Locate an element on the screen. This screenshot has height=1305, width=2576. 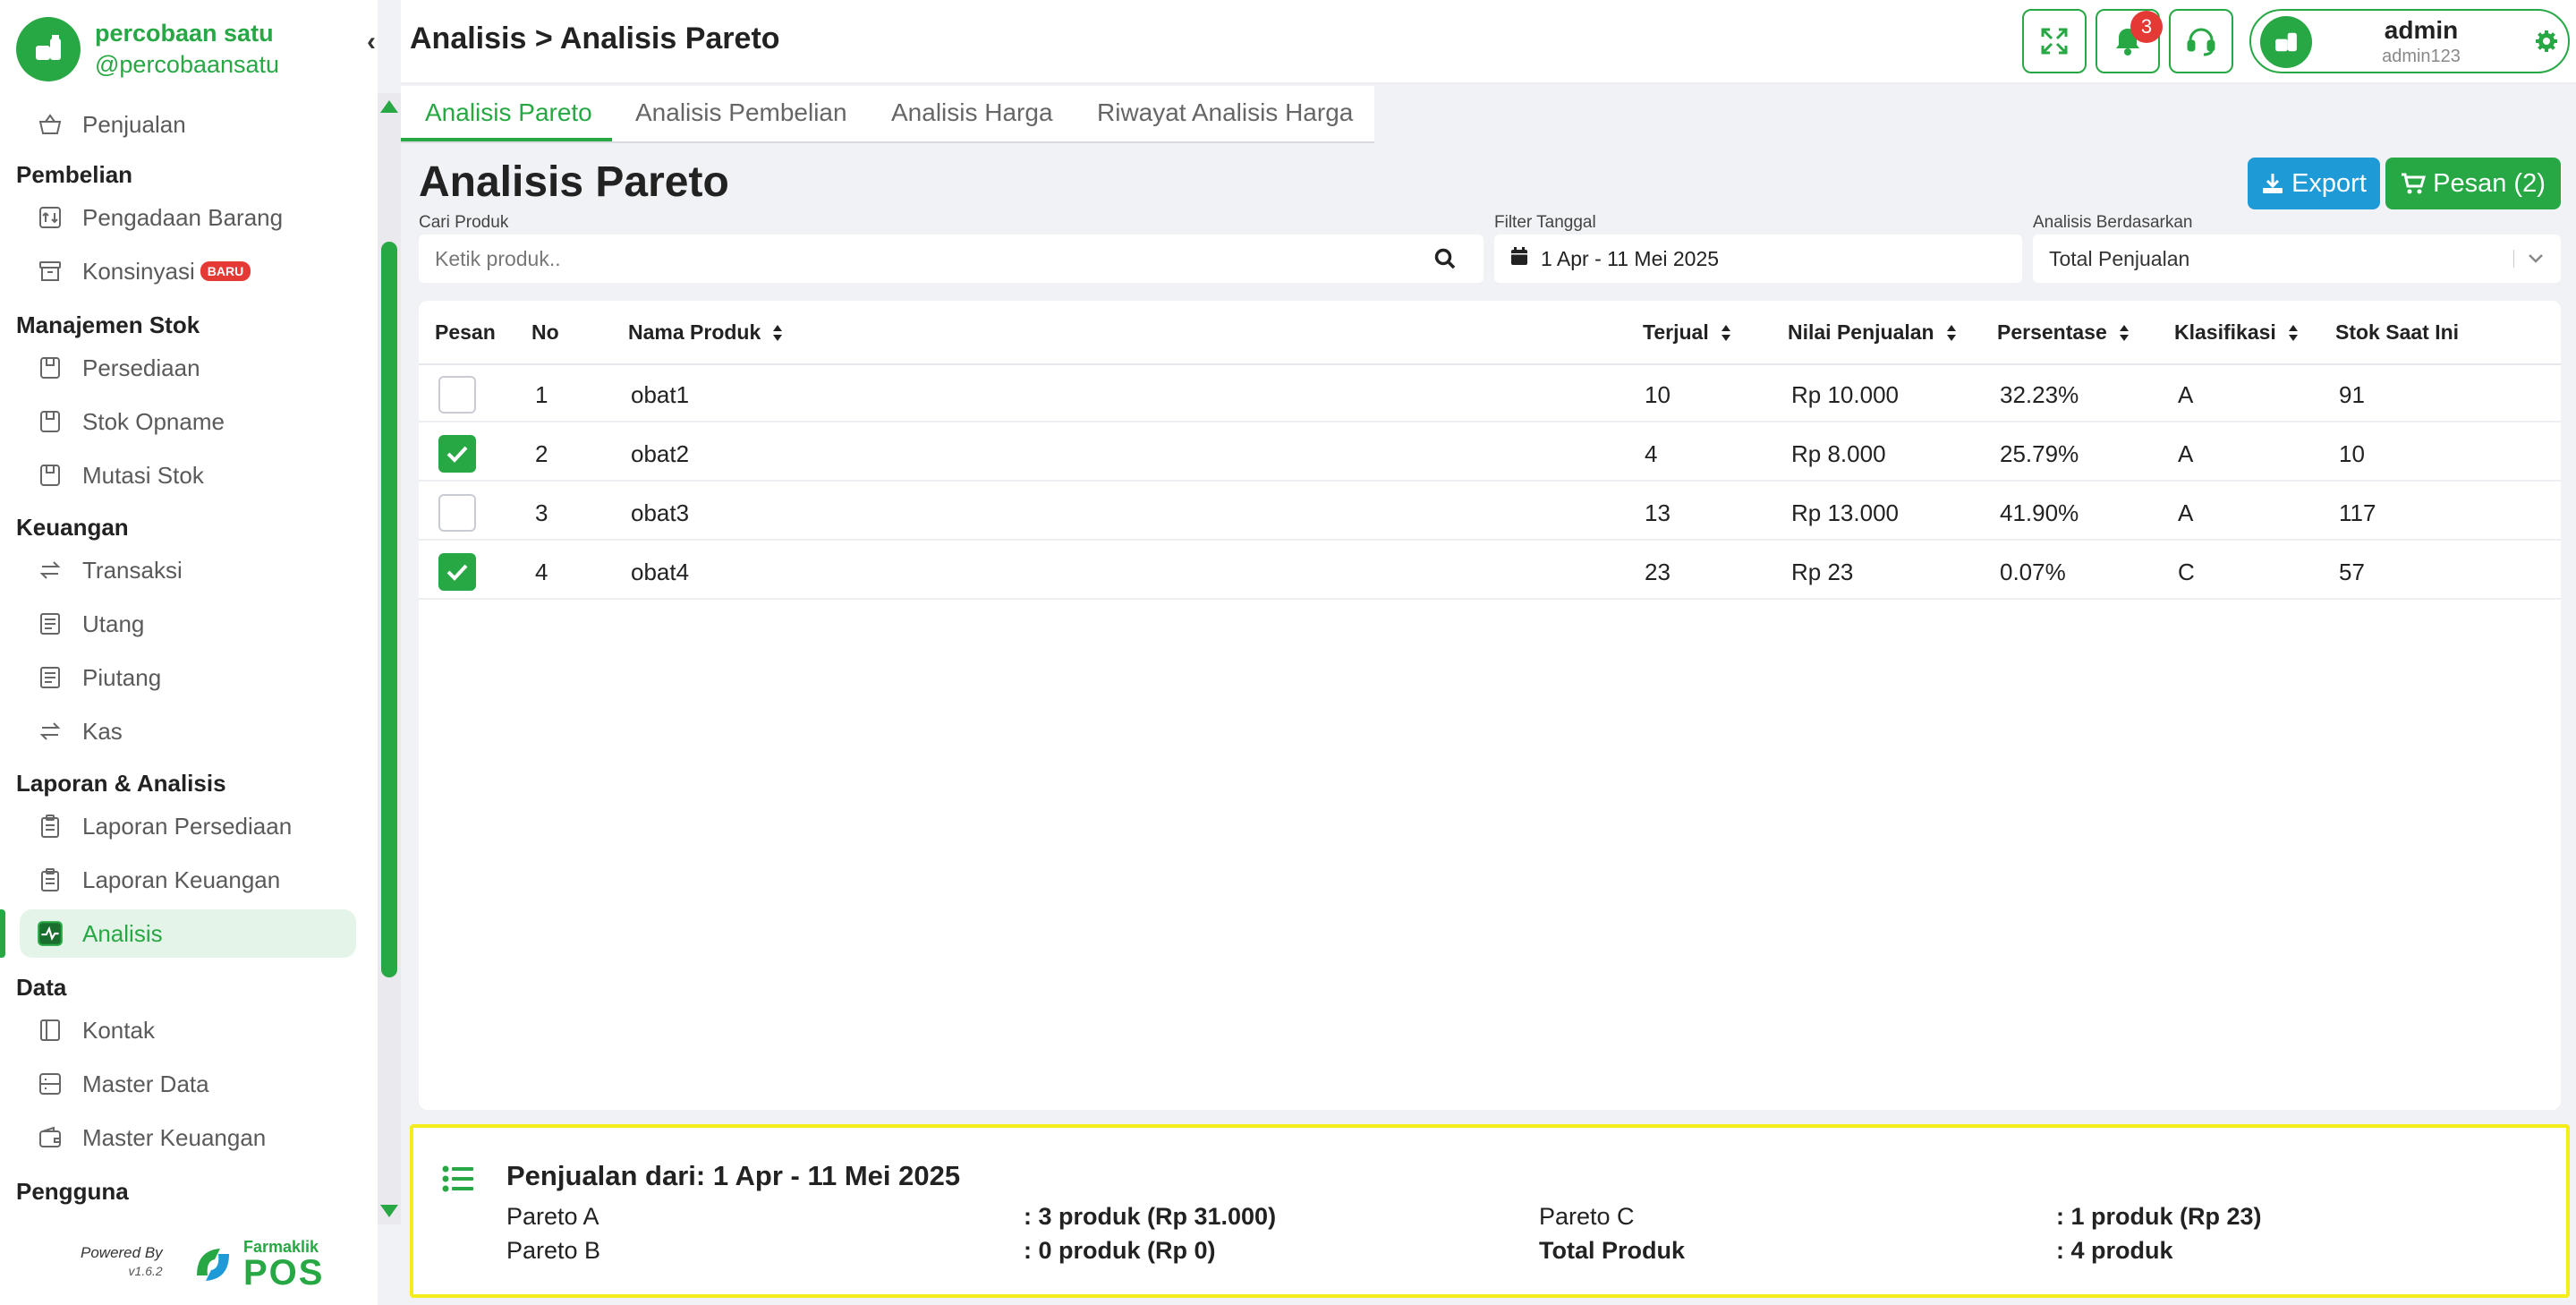
product-name: obat2 is located at coordinates (660, 453).